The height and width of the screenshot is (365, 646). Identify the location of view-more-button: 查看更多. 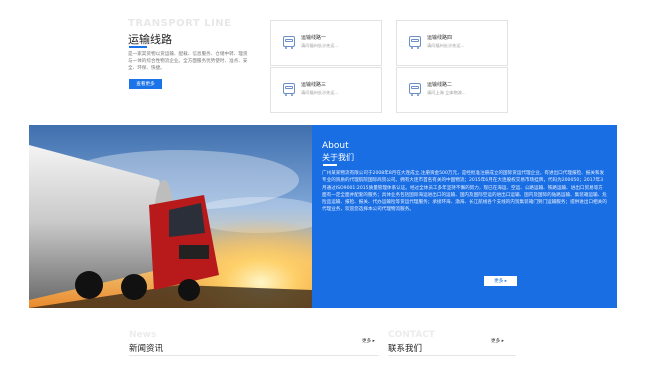
(145, 84).